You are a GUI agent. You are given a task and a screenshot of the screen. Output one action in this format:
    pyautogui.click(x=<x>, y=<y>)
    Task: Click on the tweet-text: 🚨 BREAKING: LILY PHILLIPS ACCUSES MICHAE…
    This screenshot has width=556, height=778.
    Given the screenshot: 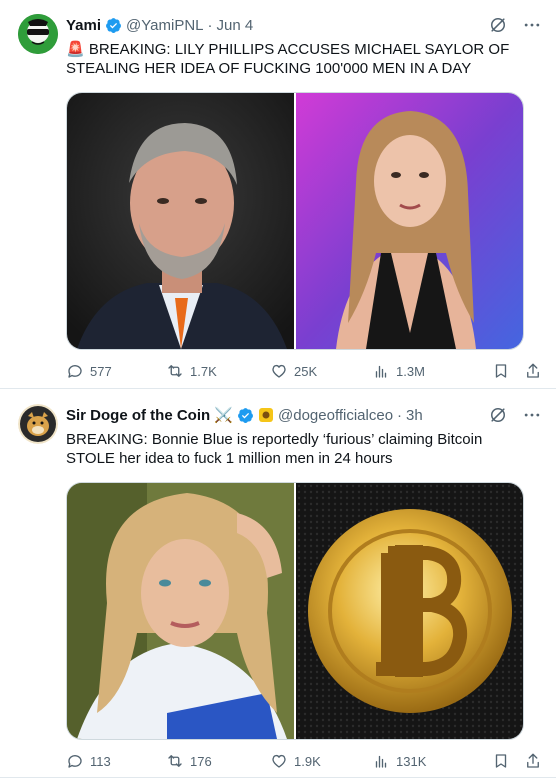 What is the action you would take?
    pyautogui.click(x=288, y=59)
    